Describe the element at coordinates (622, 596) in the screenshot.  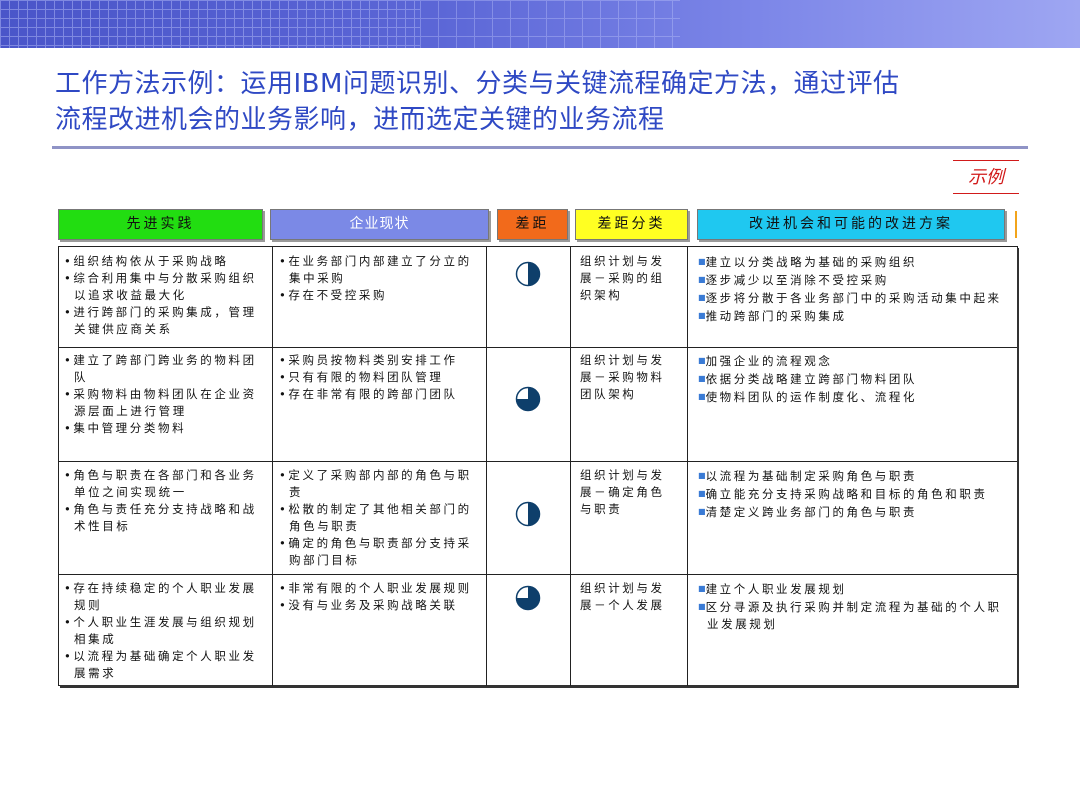
I see `row-4-gap-category: 组织计划与发展－个人发展` at that location.